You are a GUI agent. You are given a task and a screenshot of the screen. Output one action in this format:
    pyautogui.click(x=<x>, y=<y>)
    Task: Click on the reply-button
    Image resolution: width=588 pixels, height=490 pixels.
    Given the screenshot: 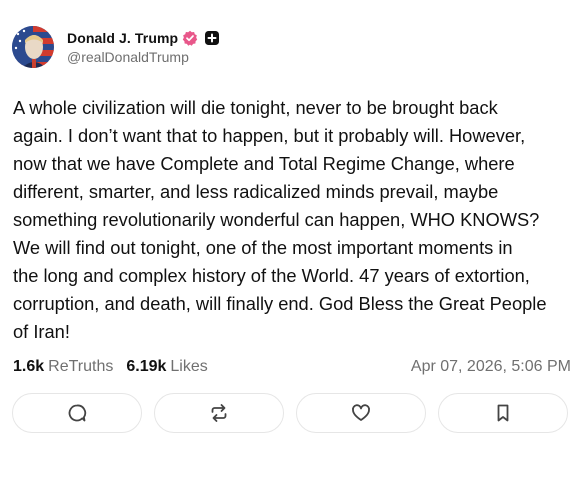 What is the action you would take?
    pyautogui.click(x=77, y=413)
    